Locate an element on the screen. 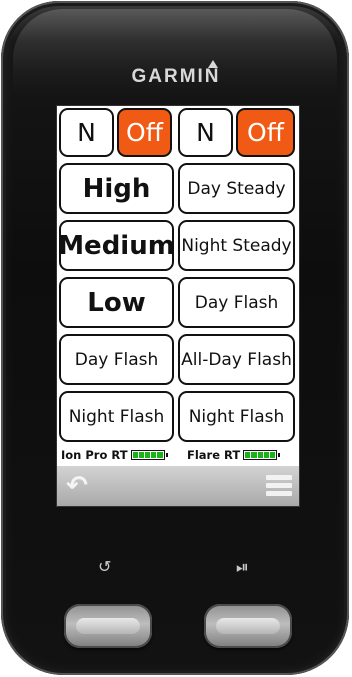 The width and height of the screenshot is (352, 677). right-mode-night-flash: Night Flash is located at coordinates (236, 416).